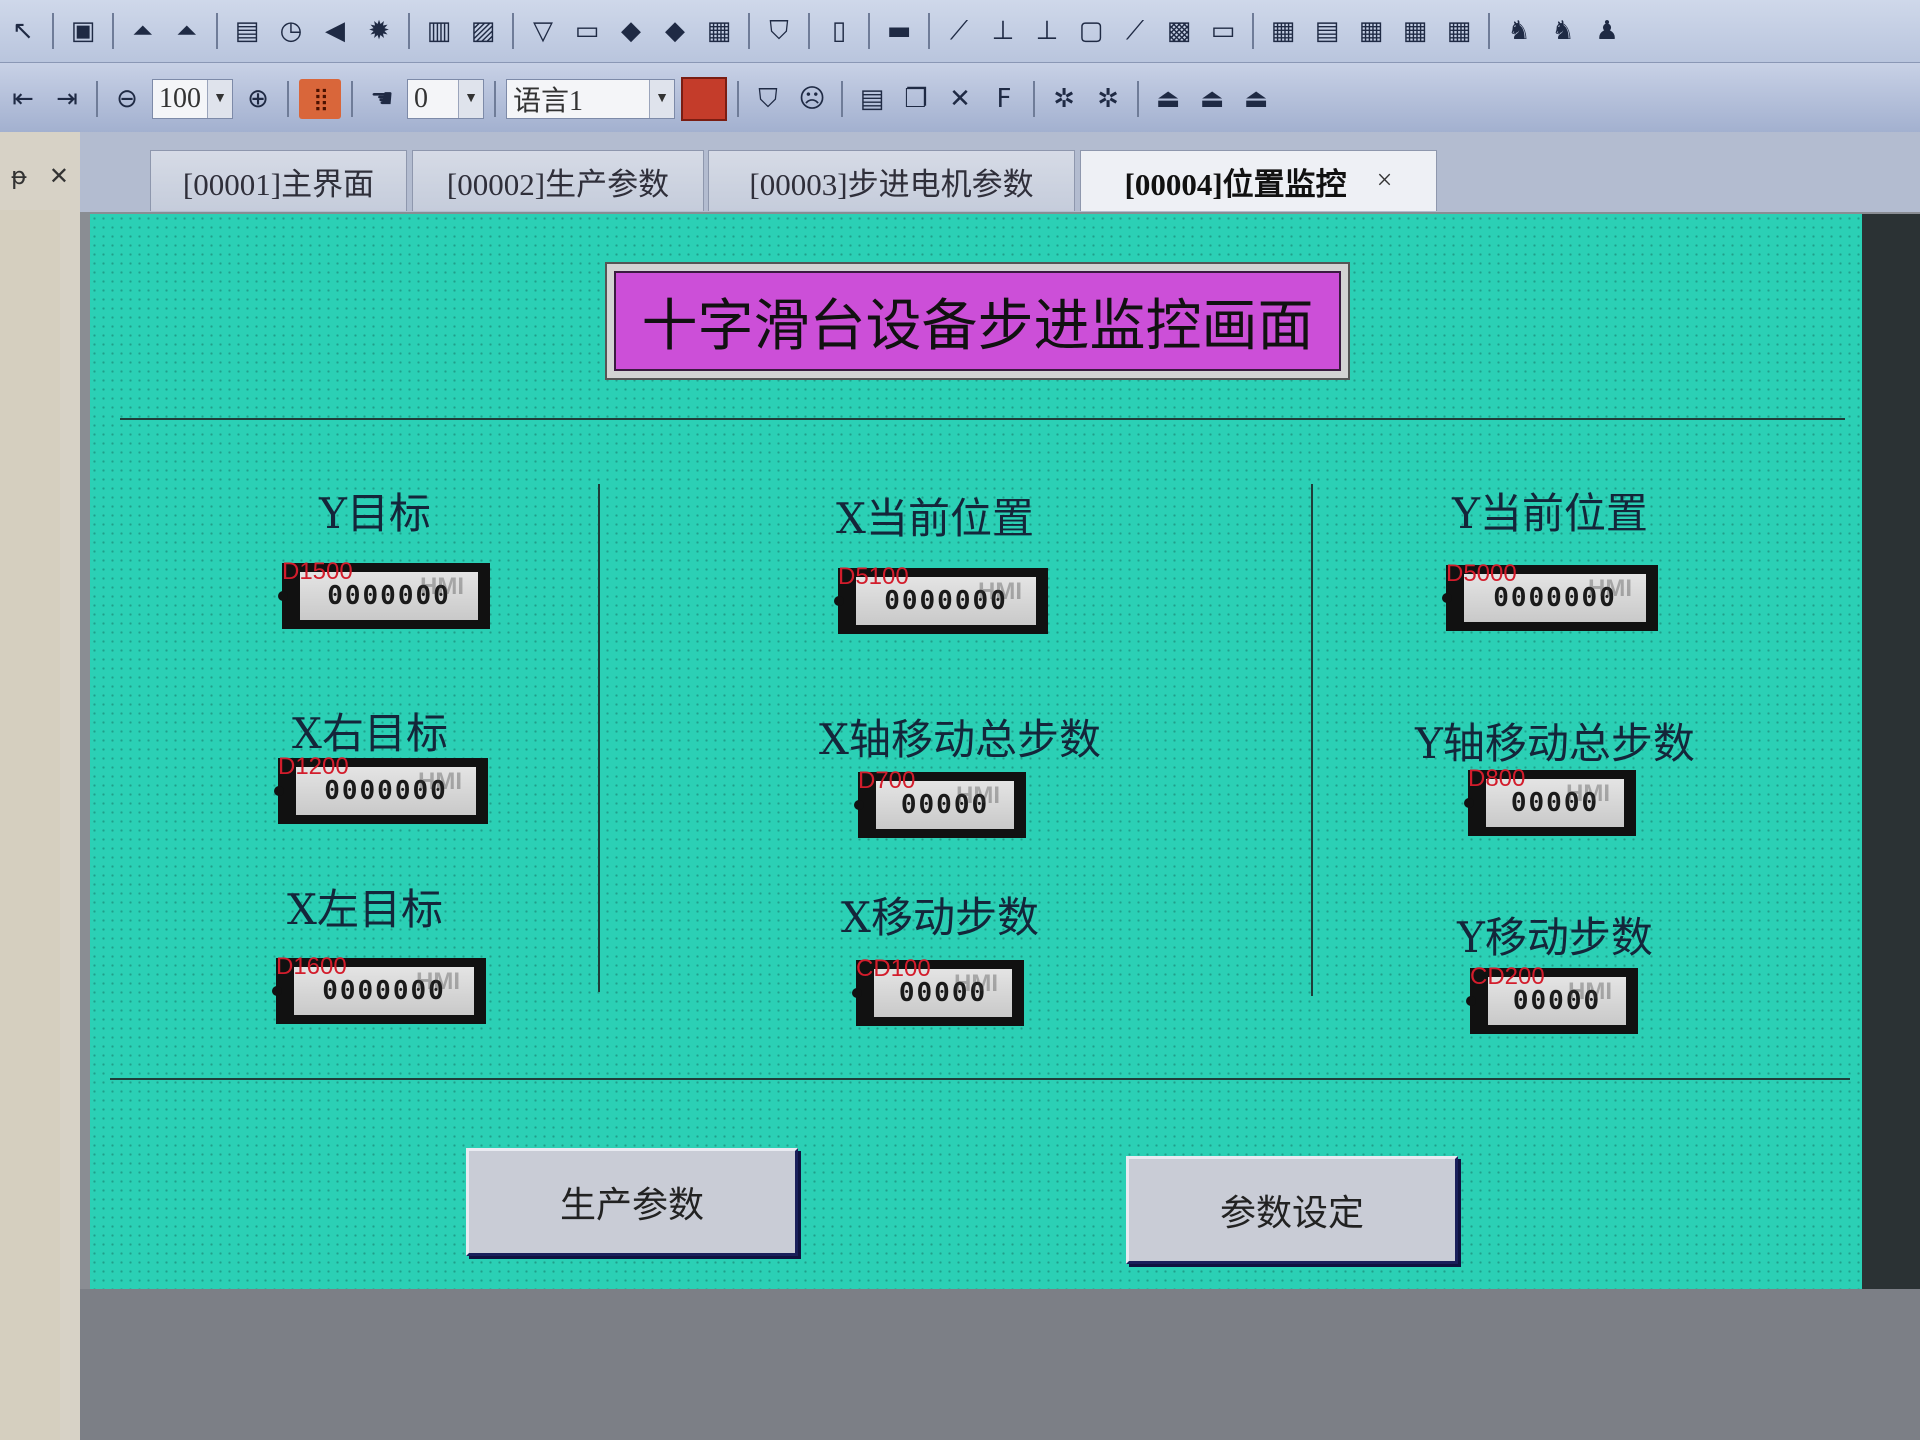  Describe the element at coordinates (1507, 976) in the screenshot. I see `address-tag: CD200` at that location.